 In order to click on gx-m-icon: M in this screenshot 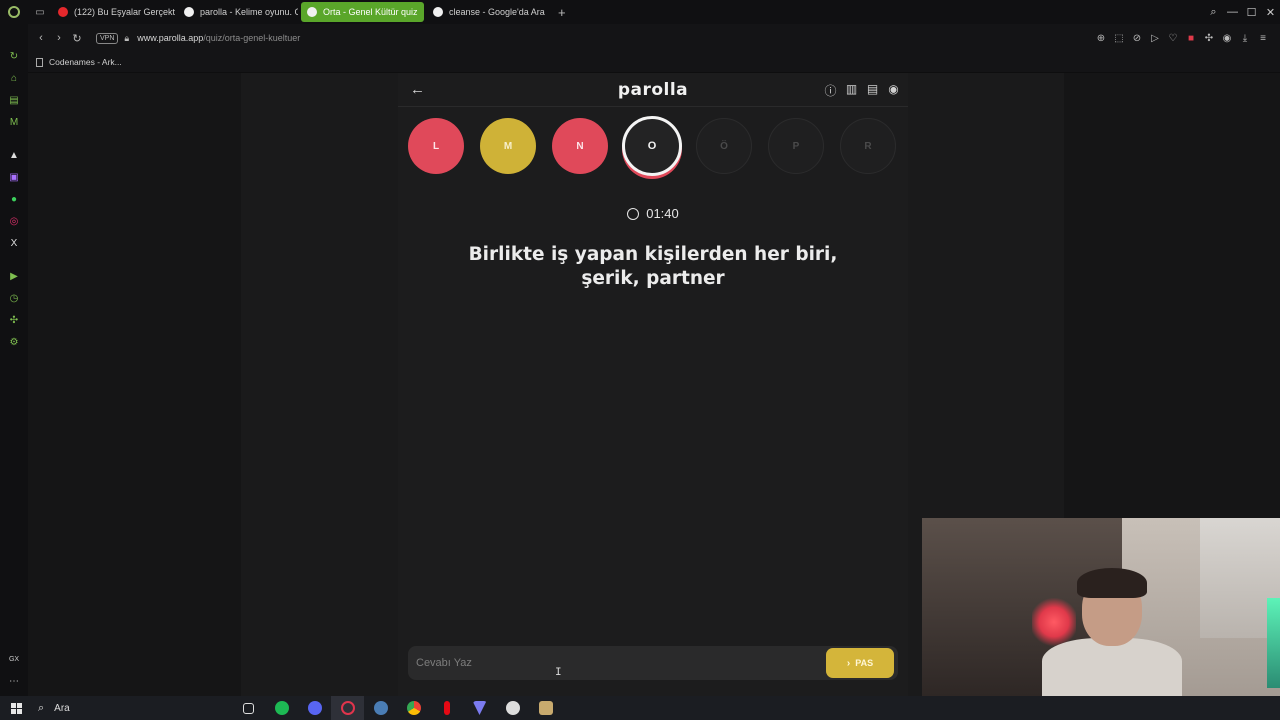, I will do `click(14, 123)`.